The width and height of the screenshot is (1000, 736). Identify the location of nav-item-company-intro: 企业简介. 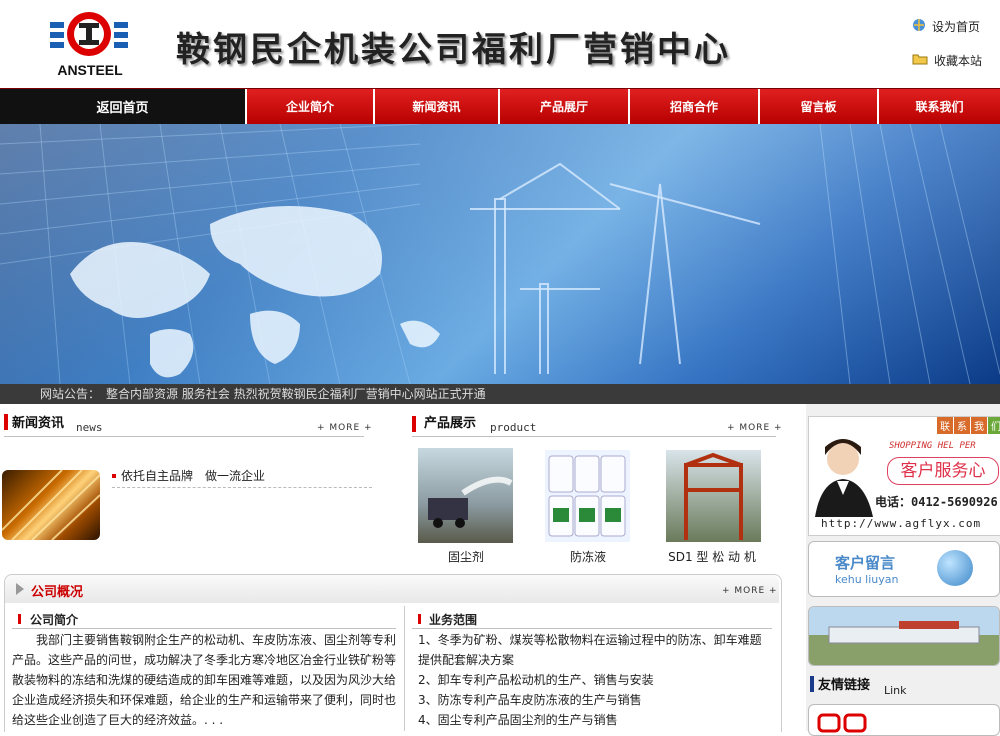
(309, 106).